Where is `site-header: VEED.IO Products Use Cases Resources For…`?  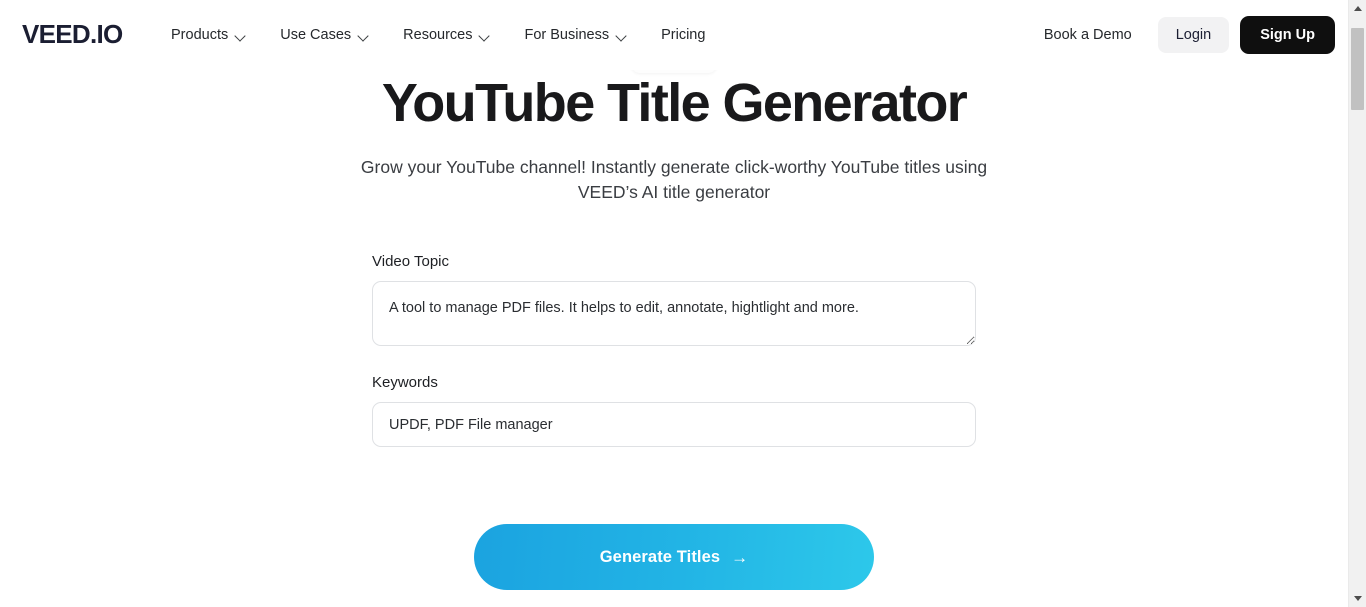
site-header: VEED.IO Products Use Cases Resources For… is located at coordinates (674, 35).